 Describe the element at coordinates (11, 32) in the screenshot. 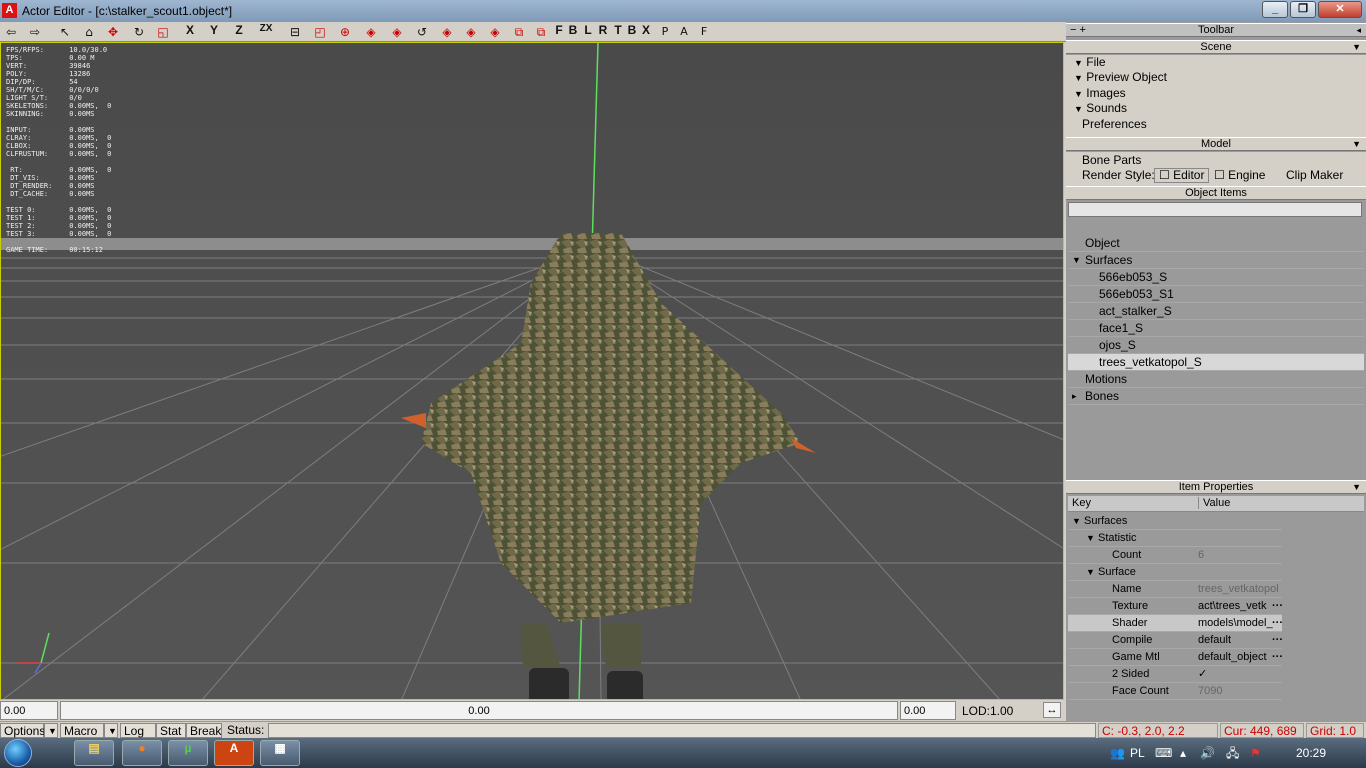

I see `undo-icon: ⇦` at that location.